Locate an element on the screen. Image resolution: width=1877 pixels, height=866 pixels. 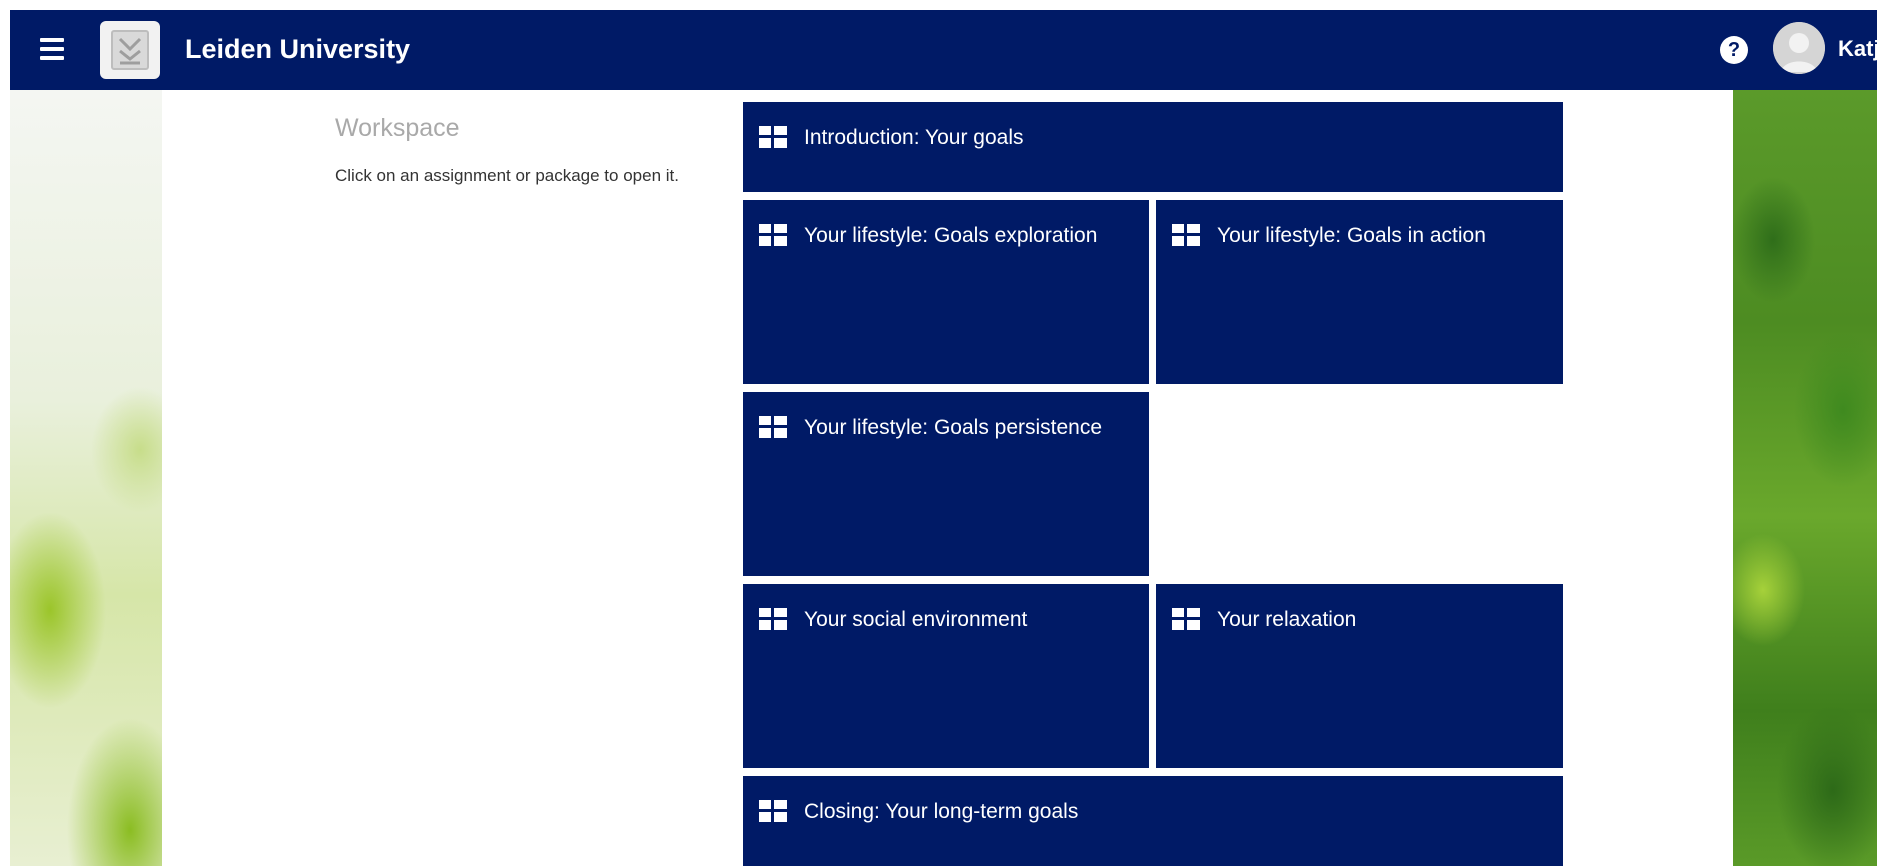
background-right-panel is located at coordinates (1805, 478).